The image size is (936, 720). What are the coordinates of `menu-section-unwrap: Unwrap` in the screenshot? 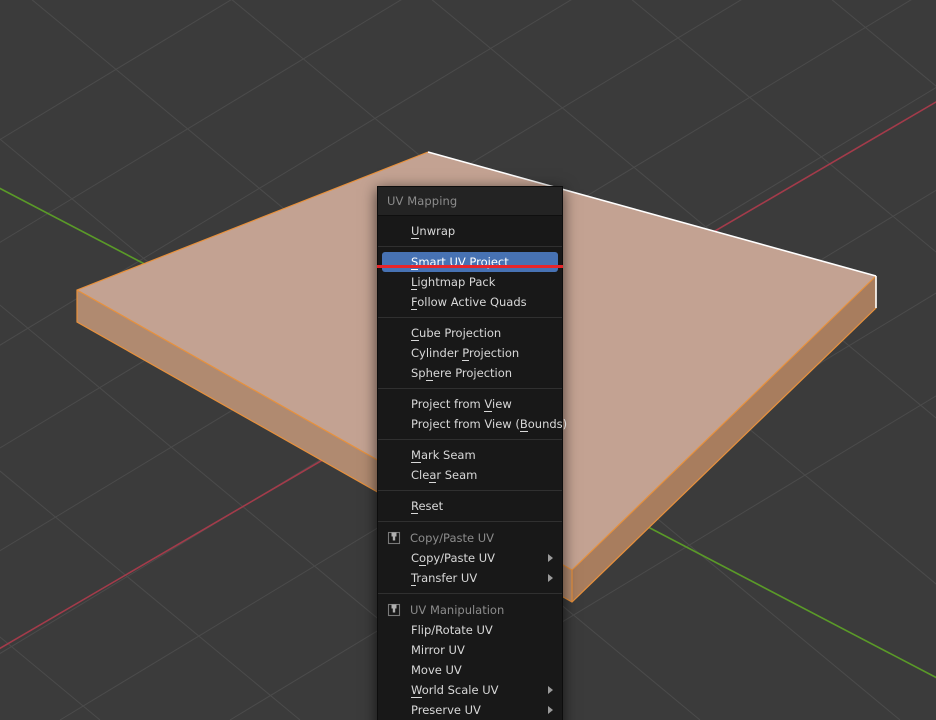 It's located at (470, 231).